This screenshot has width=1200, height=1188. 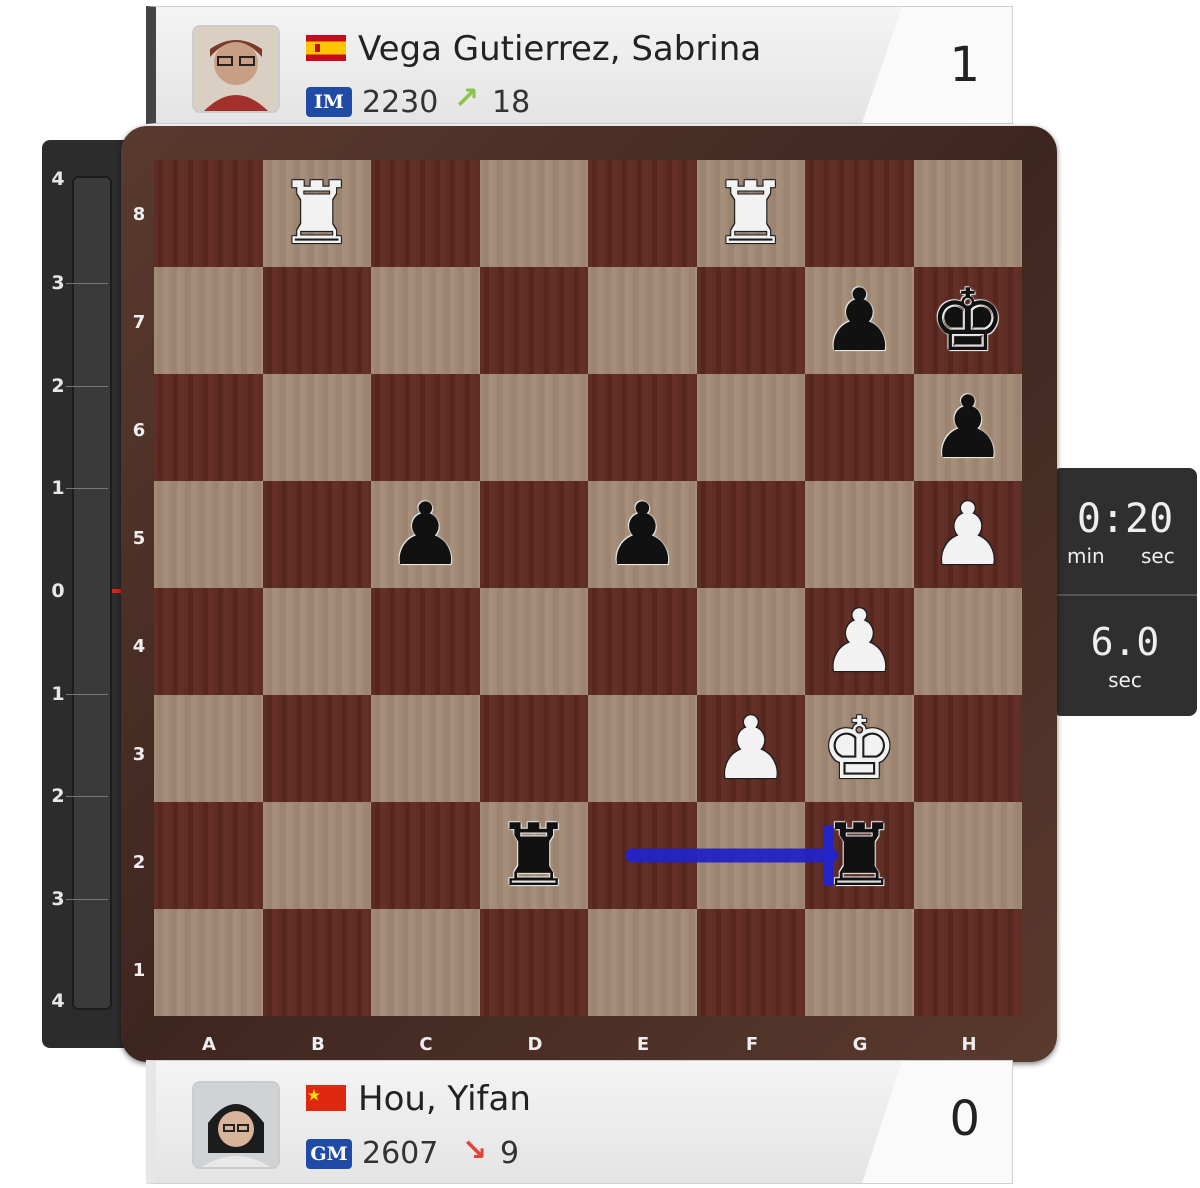 What do you see at coordinates (139, 754) in the screenshot?
I see `rank-label: 3` at bounding box center [139, 754].